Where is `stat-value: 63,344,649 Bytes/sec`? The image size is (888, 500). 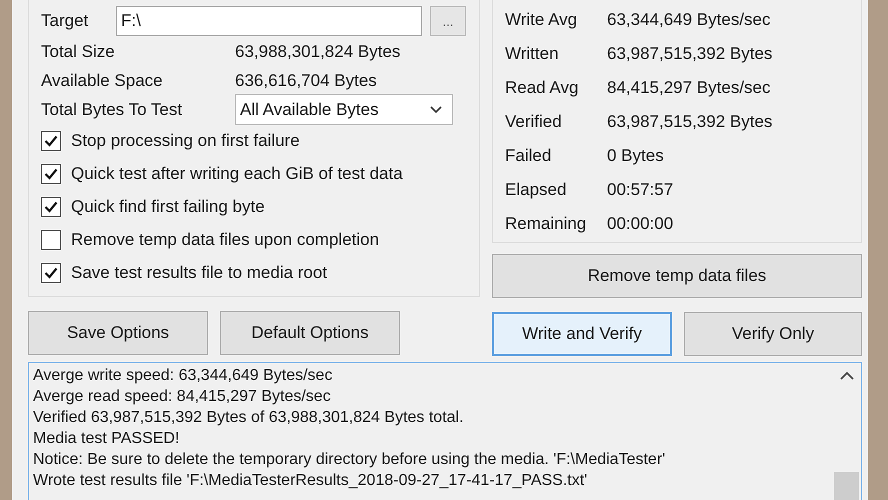
stat-value: 63,344,649 Bytes/sec is located at coordinates (689, 20).